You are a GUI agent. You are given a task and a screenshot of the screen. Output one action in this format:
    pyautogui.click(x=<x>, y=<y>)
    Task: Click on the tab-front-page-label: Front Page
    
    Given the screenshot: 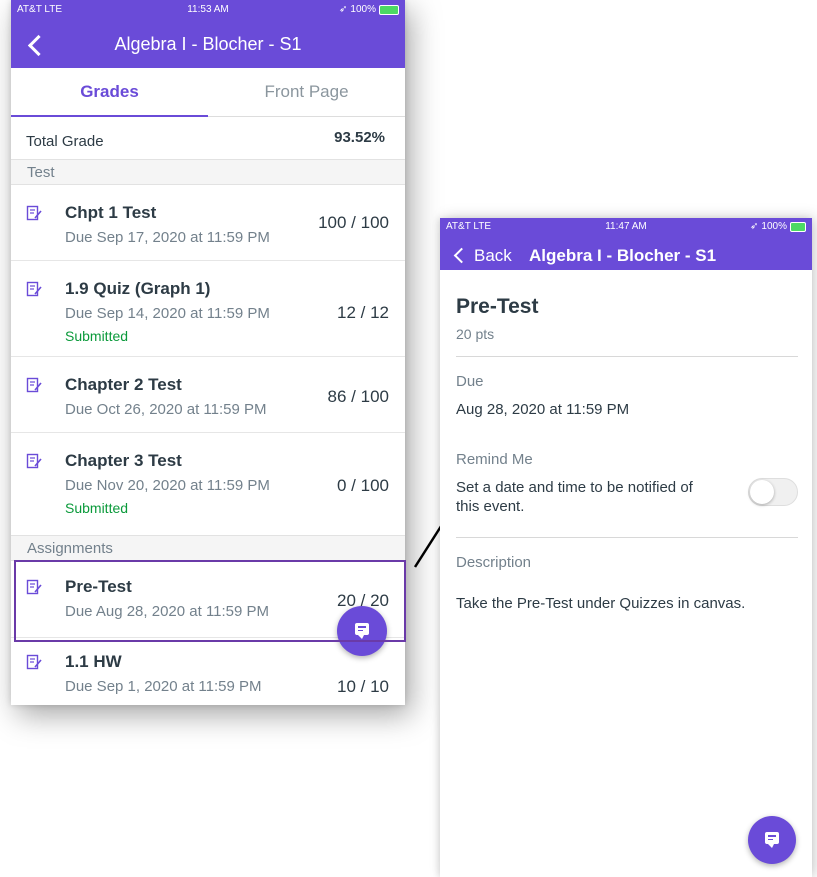 What is the action you would take?
    pyautogui.click(x=306, y=91)
    